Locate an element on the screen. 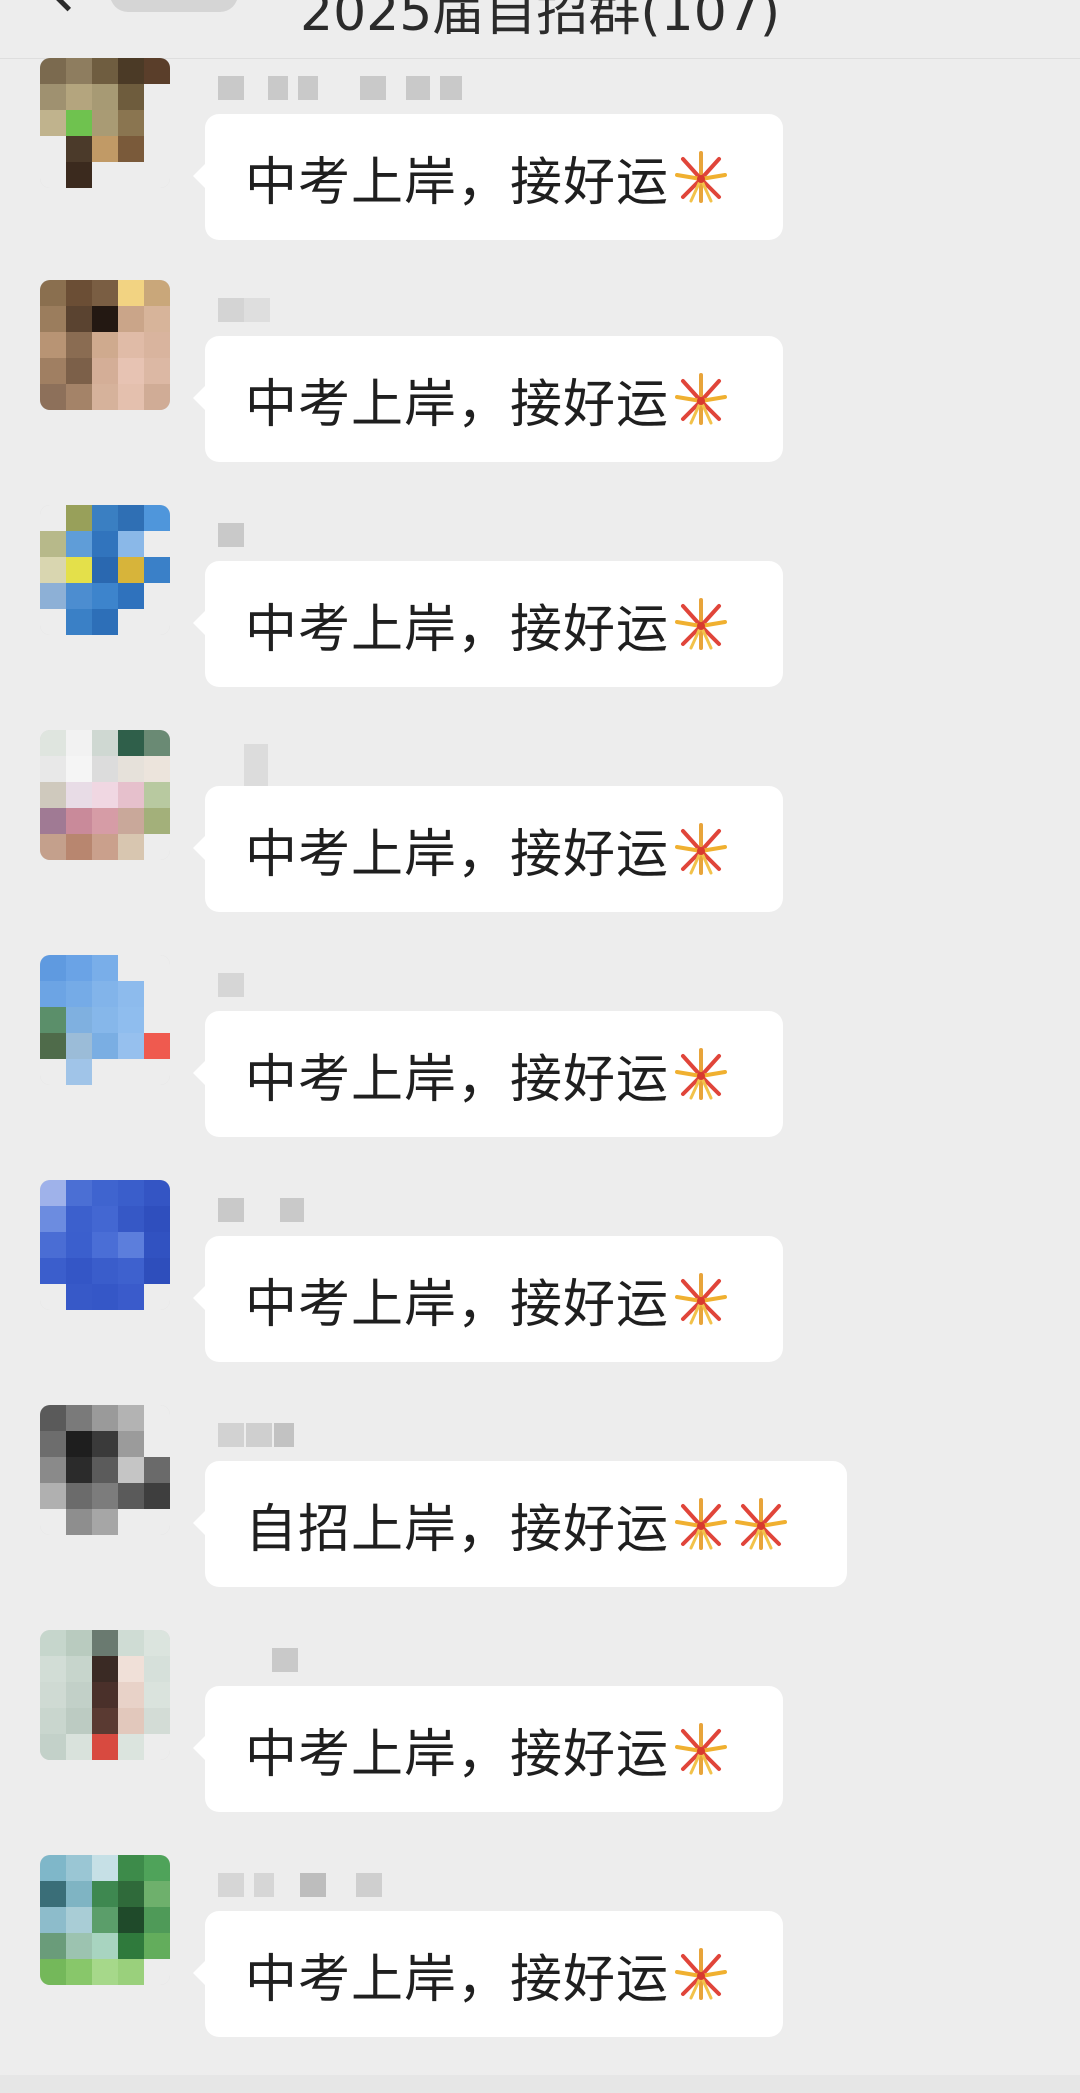 This screenshot has height=2093, width=1080. sender-nickname: ■■ ■ ■ is located at coordinates (300, 1885).